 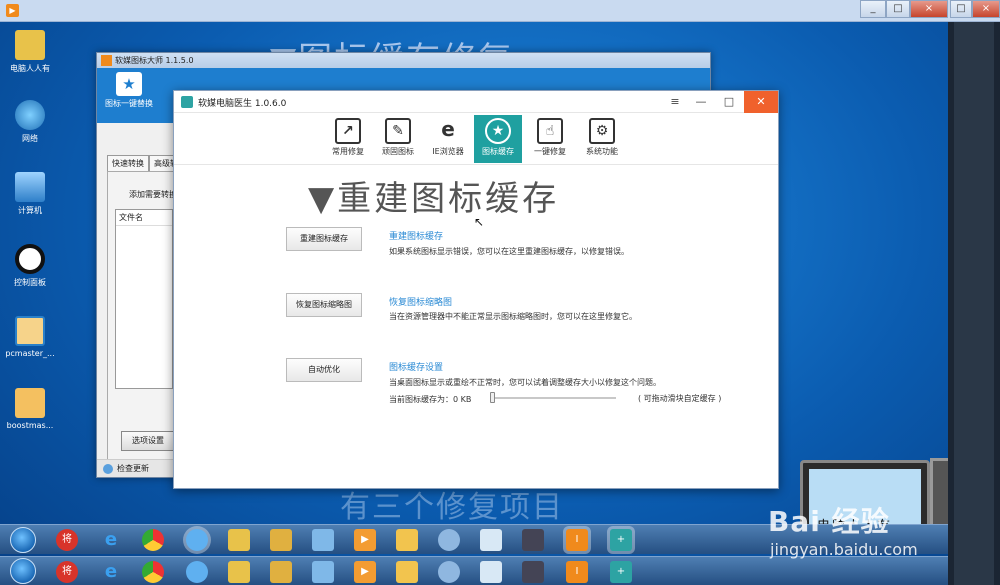 What do you see at coordinates (30, 266) in the screenshot?
I see `desktop-icon-control-panel: 控制面板` at bounding box center [30, 266].